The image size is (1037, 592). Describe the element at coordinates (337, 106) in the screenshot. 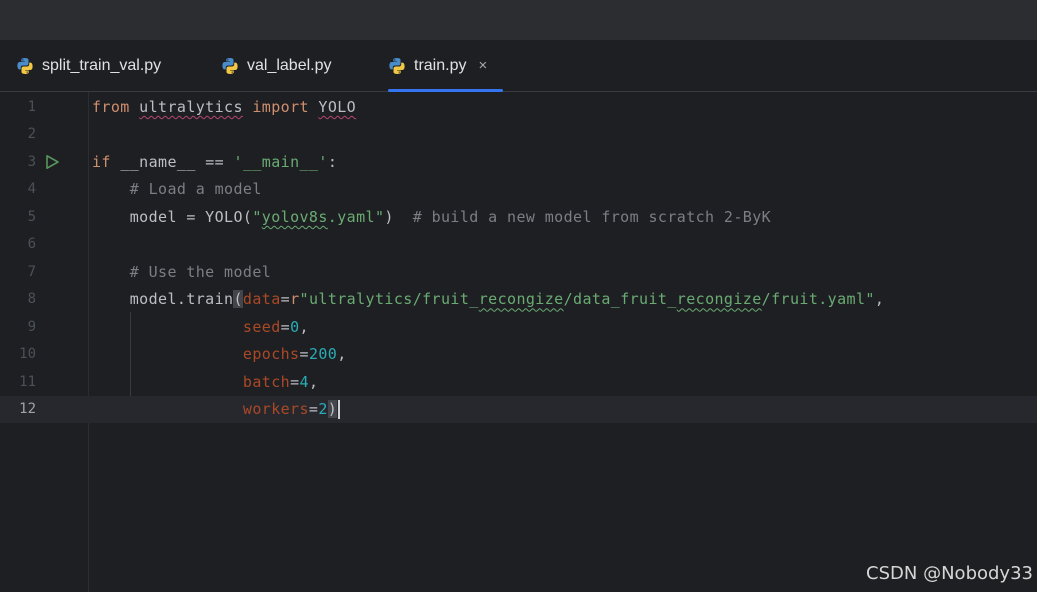

I see `class-name: YOLO` at that location.